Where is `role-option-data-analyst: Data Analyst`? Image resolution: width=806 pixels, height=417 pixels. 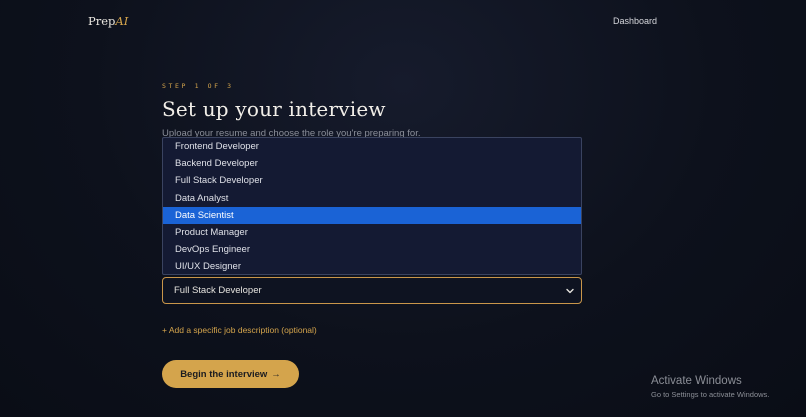
role-option-data-analyst: Data Analyst is located at coordinates (372, 198).